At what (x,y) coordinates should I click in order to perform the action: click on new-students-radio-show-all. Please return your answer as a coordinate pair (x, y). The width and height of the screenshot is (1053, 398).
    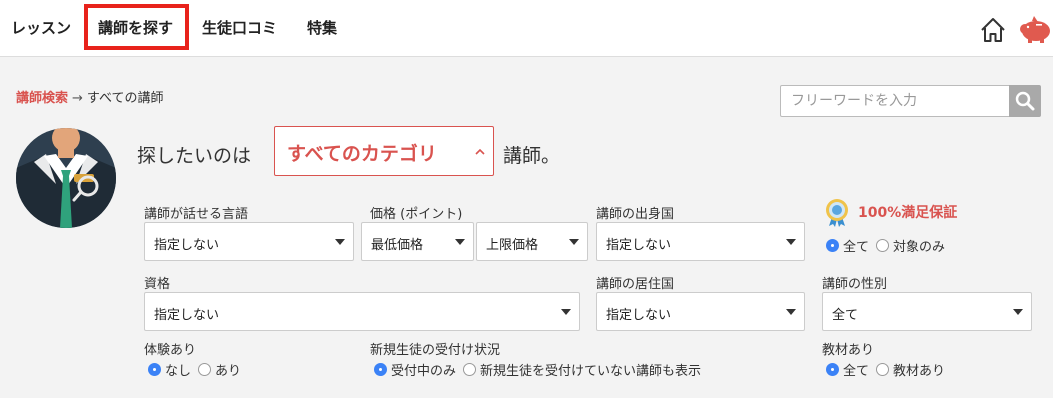
    Looking at the image, I should click on (470, 369).